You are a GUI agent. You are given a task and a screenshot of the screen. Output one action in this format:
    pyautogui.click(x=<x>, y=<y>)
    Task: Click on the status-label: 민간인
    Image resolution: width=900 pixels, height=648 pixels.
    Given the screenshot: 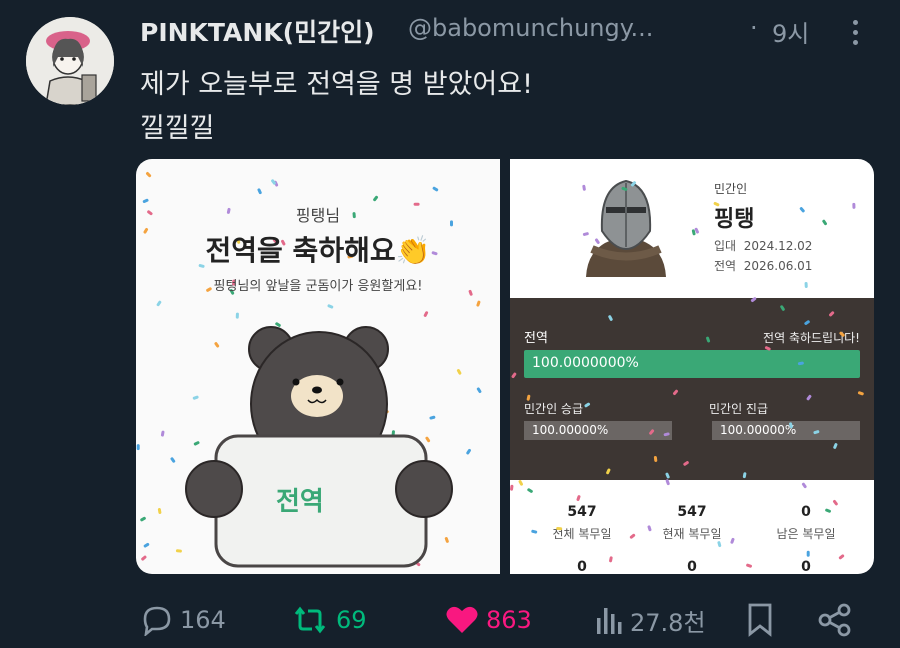 What is the action you would take?
    pyautogui.click(x=731, y=189)
    